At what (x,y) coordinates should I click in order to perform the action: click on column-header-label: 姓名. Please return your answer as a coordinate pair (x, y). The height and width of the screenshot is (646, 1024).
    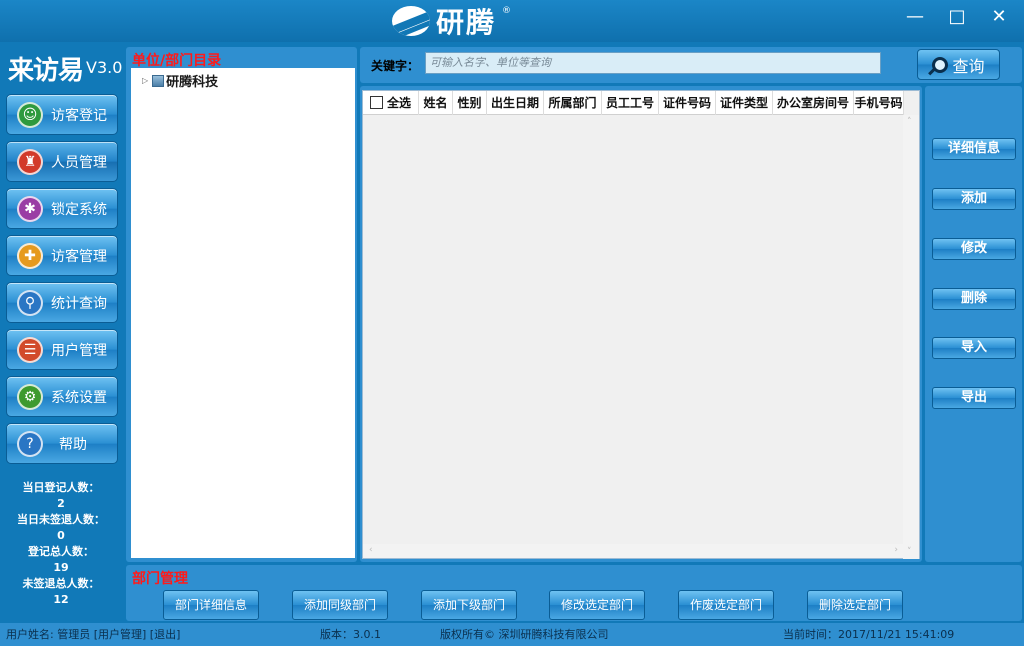
    Looking at the image, I should click on (435, 103).